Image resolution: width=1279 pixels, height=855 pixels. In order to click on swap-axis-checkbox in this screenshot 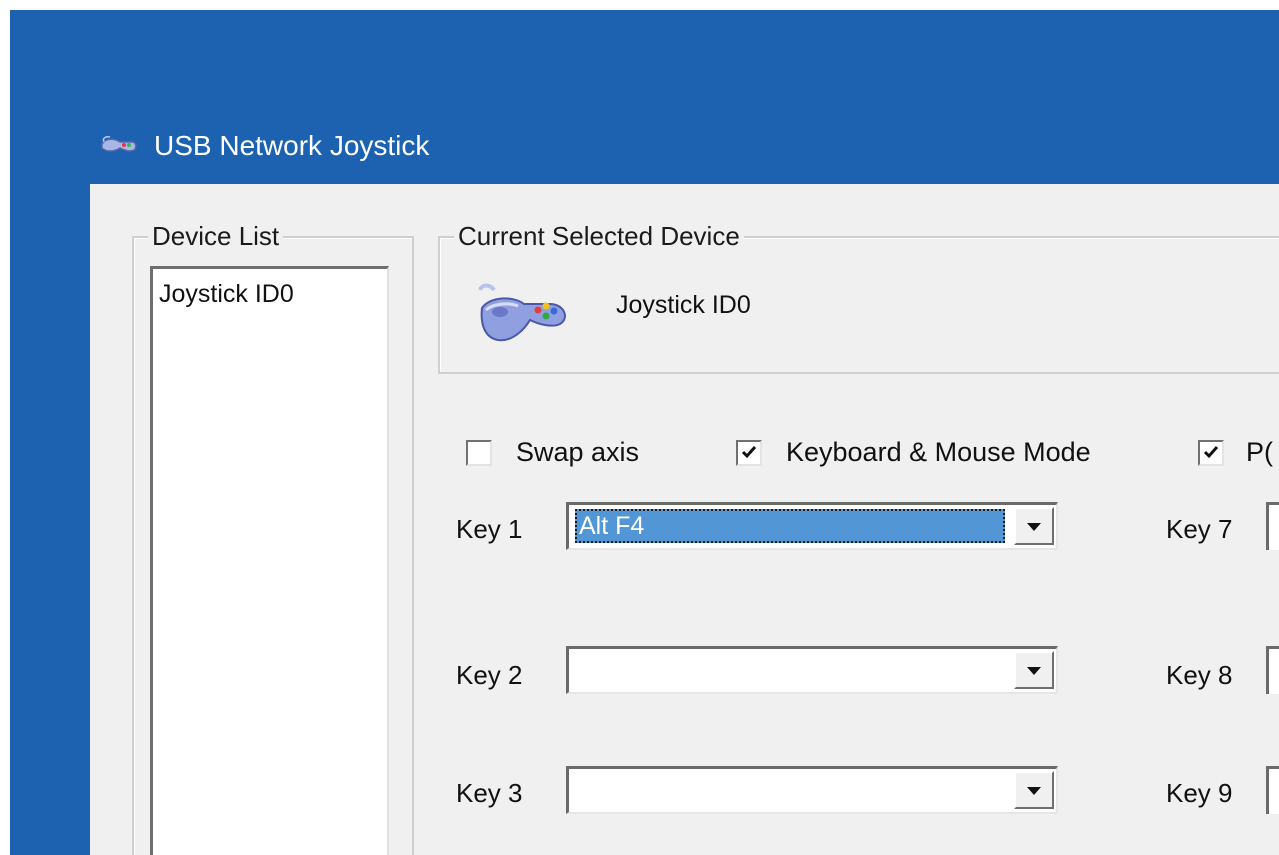, I will do `click(479, 453)`.